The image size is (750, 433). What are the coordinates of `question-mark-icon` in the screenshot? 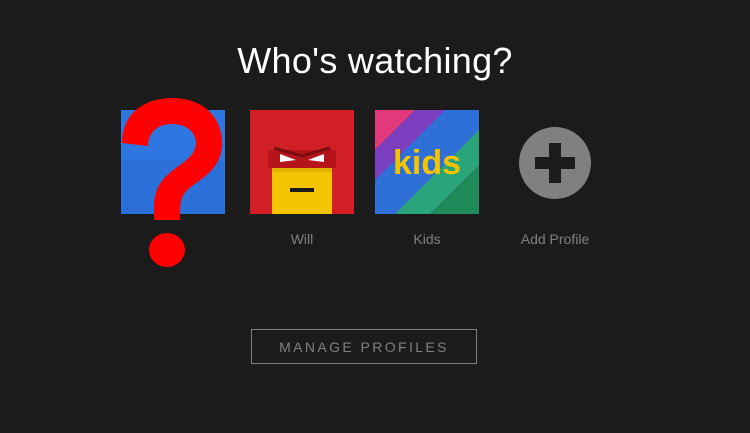 It's located at (172, 182).